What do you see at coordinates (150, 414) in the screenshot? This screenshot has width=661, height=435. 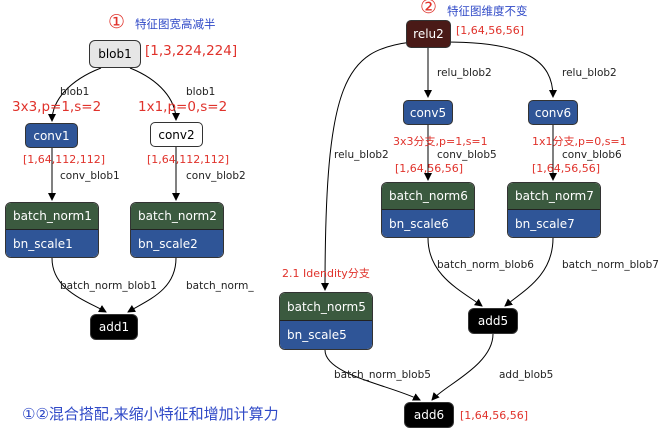 I see `caption: ①②混合搭配,来缩小特征和增加计算力` at bounding box center [150, 414].